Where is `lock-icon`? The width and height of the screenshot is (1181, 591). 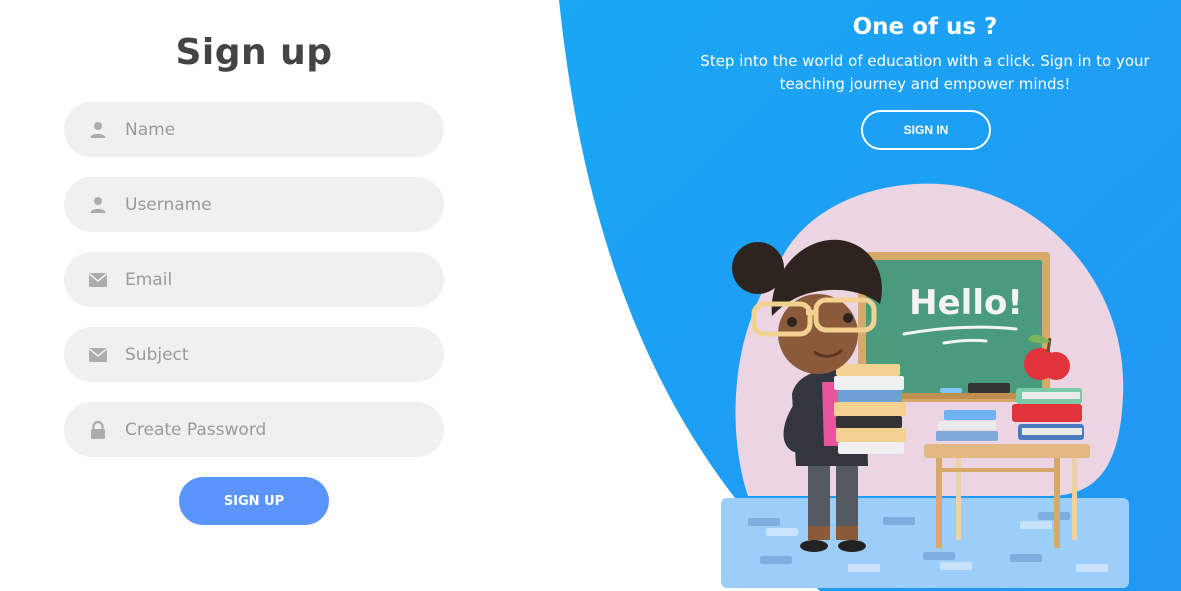
lock-icon is located at coordinates (98, 430).